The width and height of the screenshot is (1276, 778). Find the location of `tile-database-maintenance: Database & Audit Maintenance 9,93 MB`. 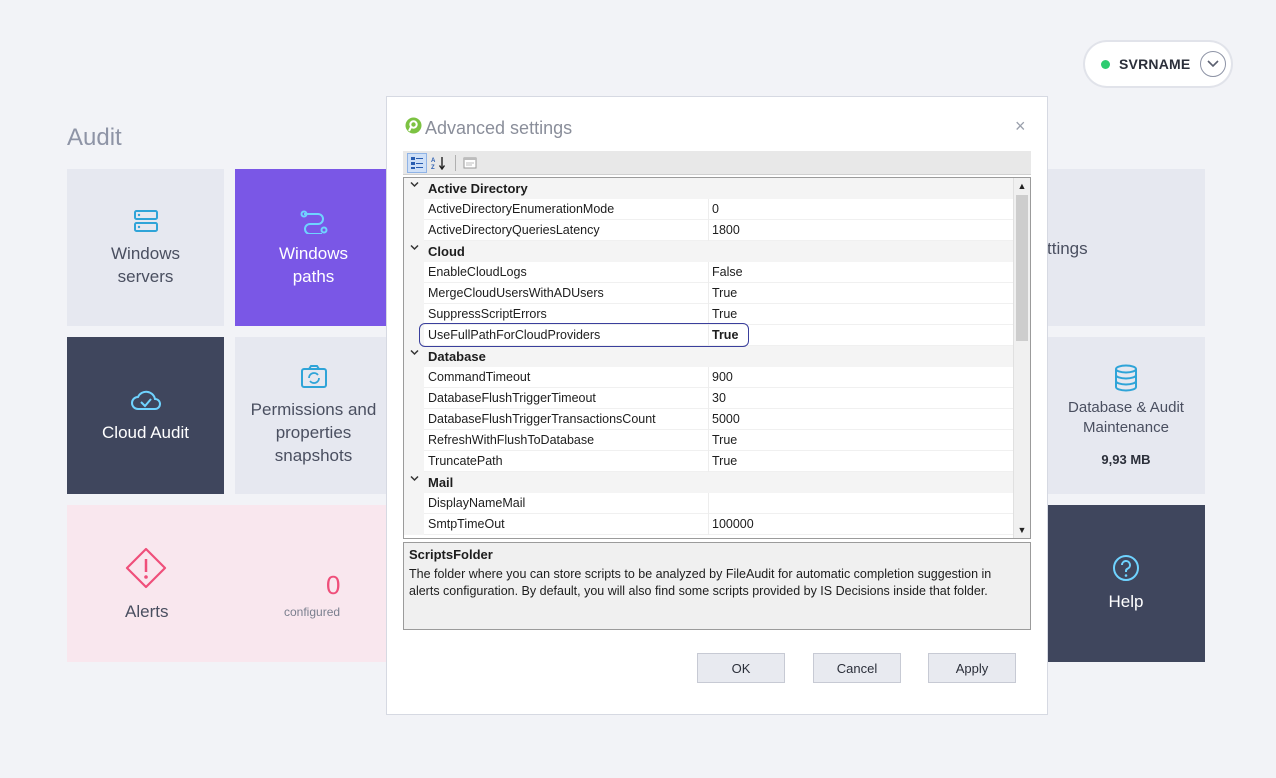

tile-database-maintenance: Database & Audit Maintenance 9,93 MB is located at coordinates (1126, 415).